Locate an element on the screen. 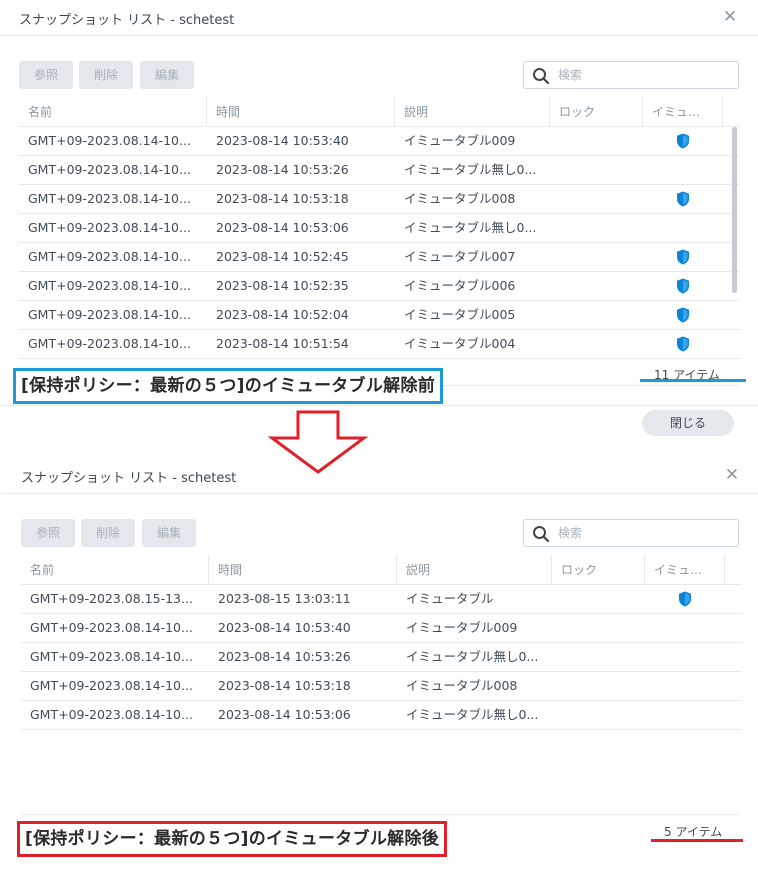 The width and height of the screenshot is (758, 869). cell-time: 2023-08-14 10:52:45 is located at coordinates (282, 256).